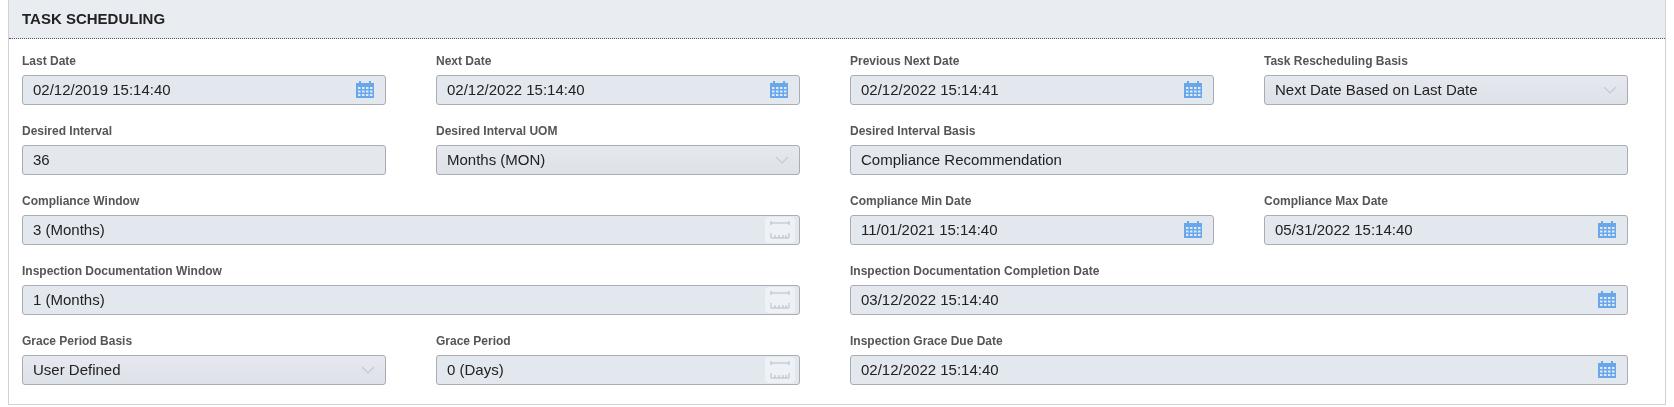 This screenshot has height=407, width=1674. Describe the element at coordinates (474, 341) in the screenshot. I see `field-label: Grace Period` at that location.